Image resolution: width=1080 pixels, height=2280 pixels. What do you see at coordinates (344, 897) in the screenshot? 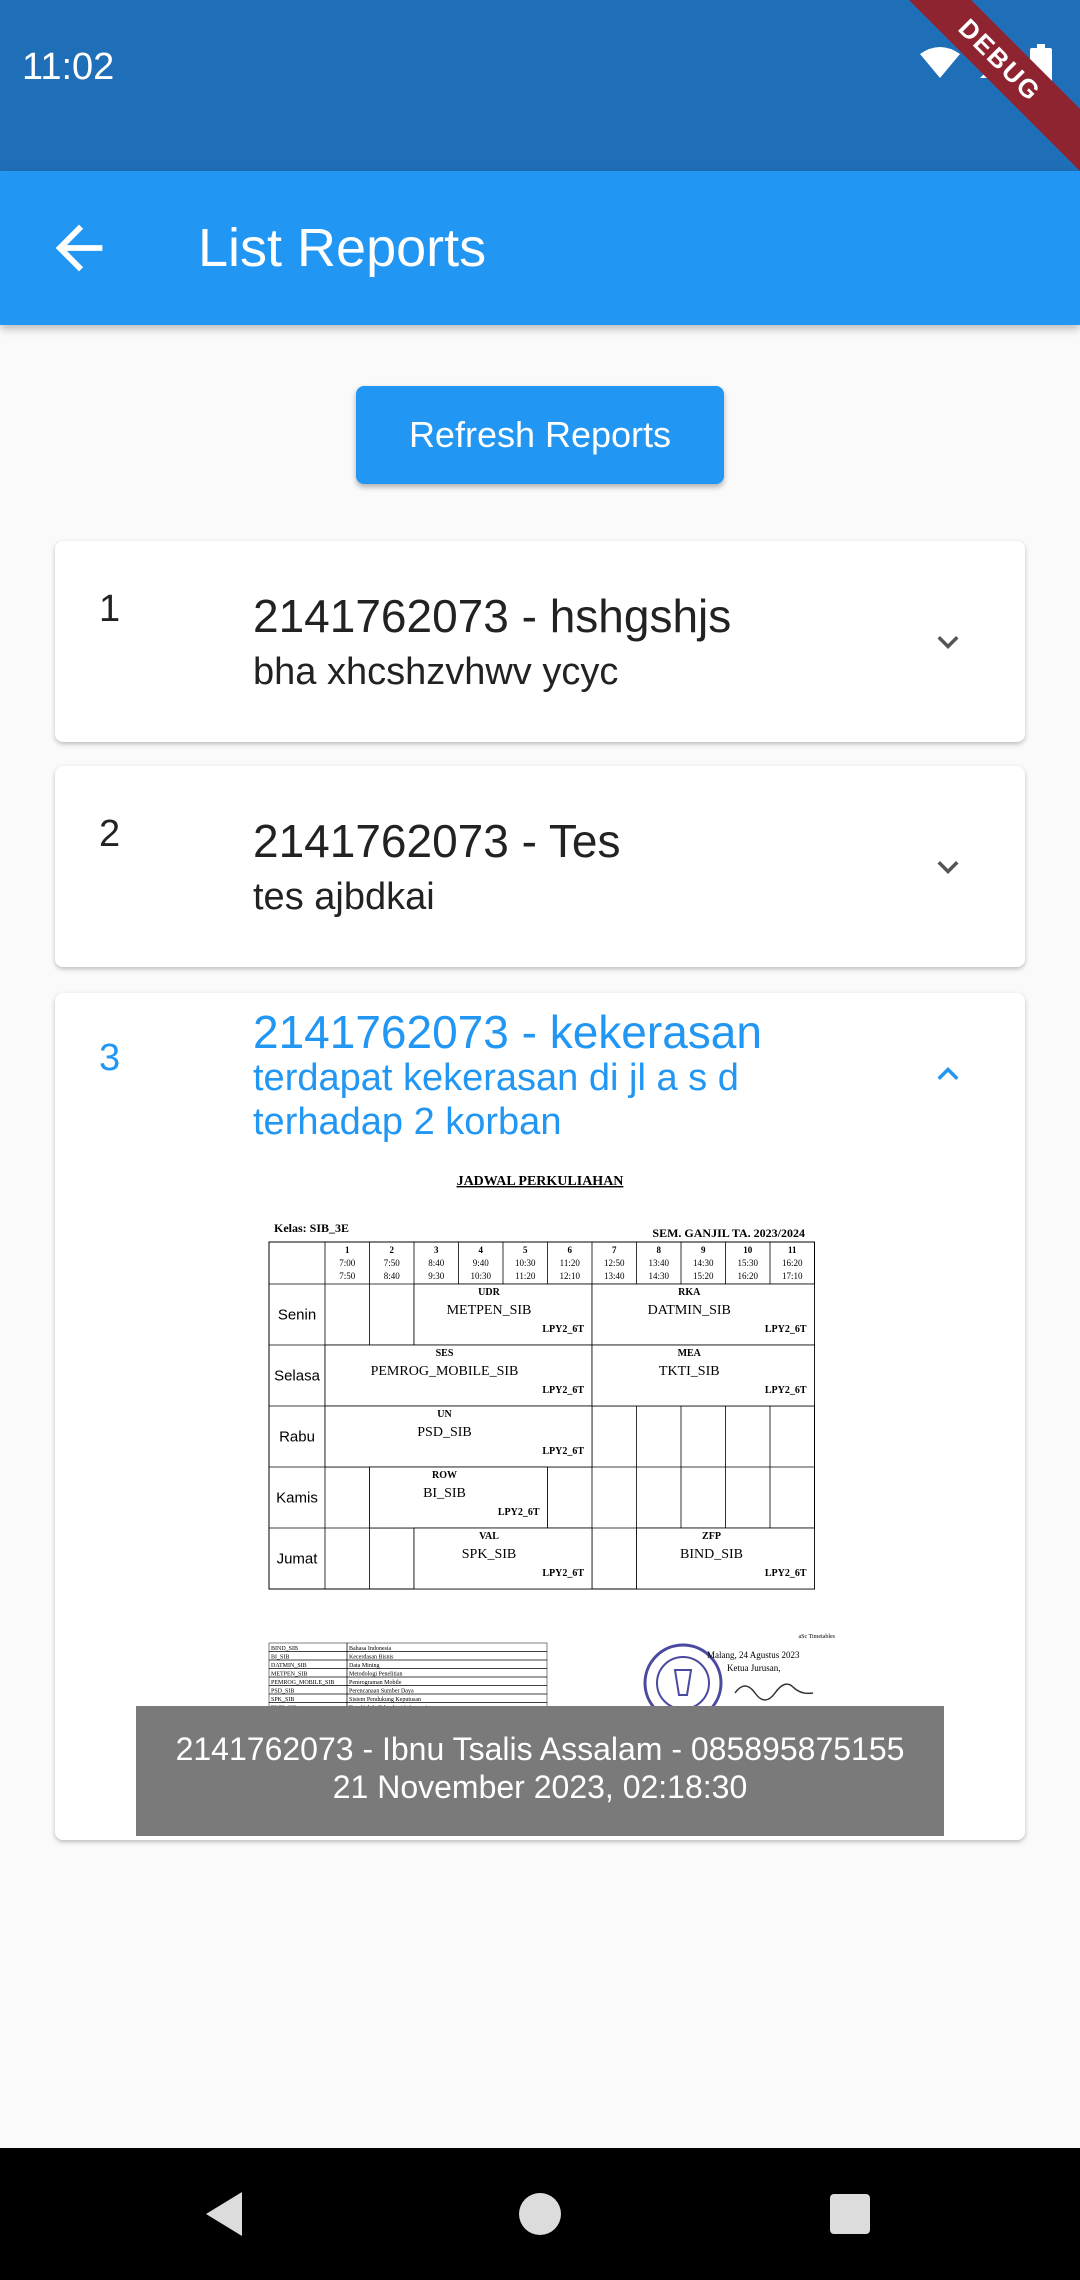
I see `report-description: tes ajbdkai` at bounding box center [344, 897].